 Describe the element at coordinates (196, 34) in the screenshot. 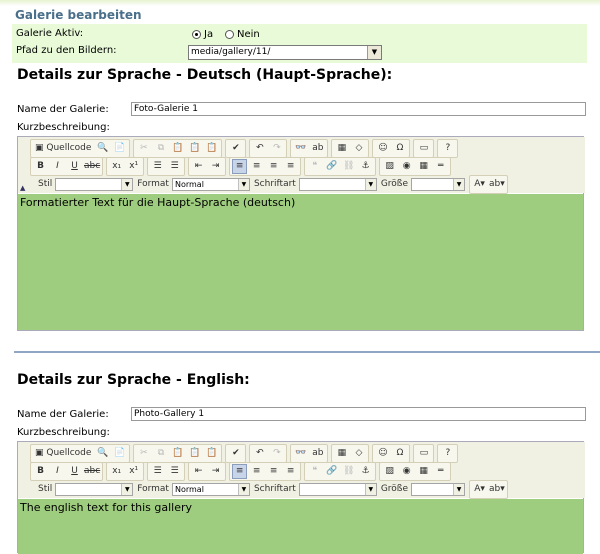

I see `radio-yes-indicator` at that location.